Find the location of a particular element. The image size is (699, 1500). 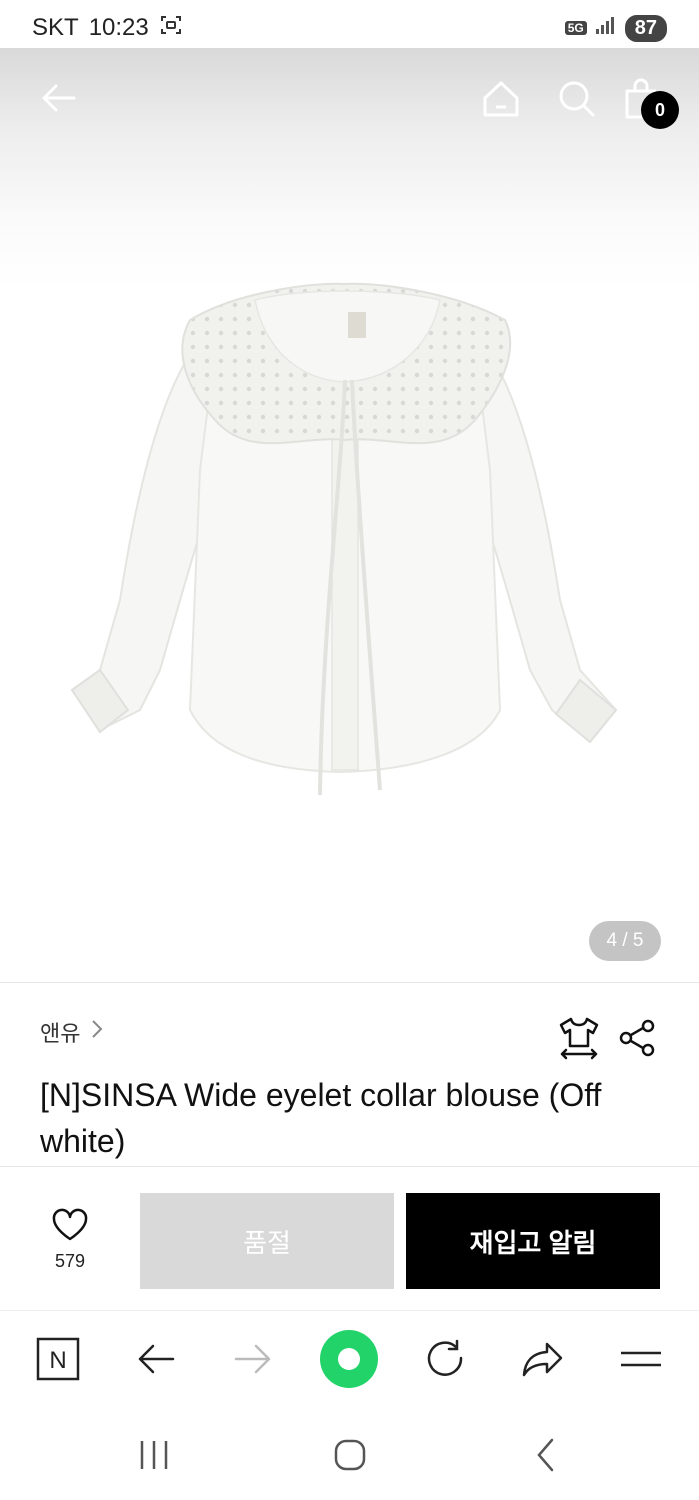

home-icon is located at coordinates (501, 99).